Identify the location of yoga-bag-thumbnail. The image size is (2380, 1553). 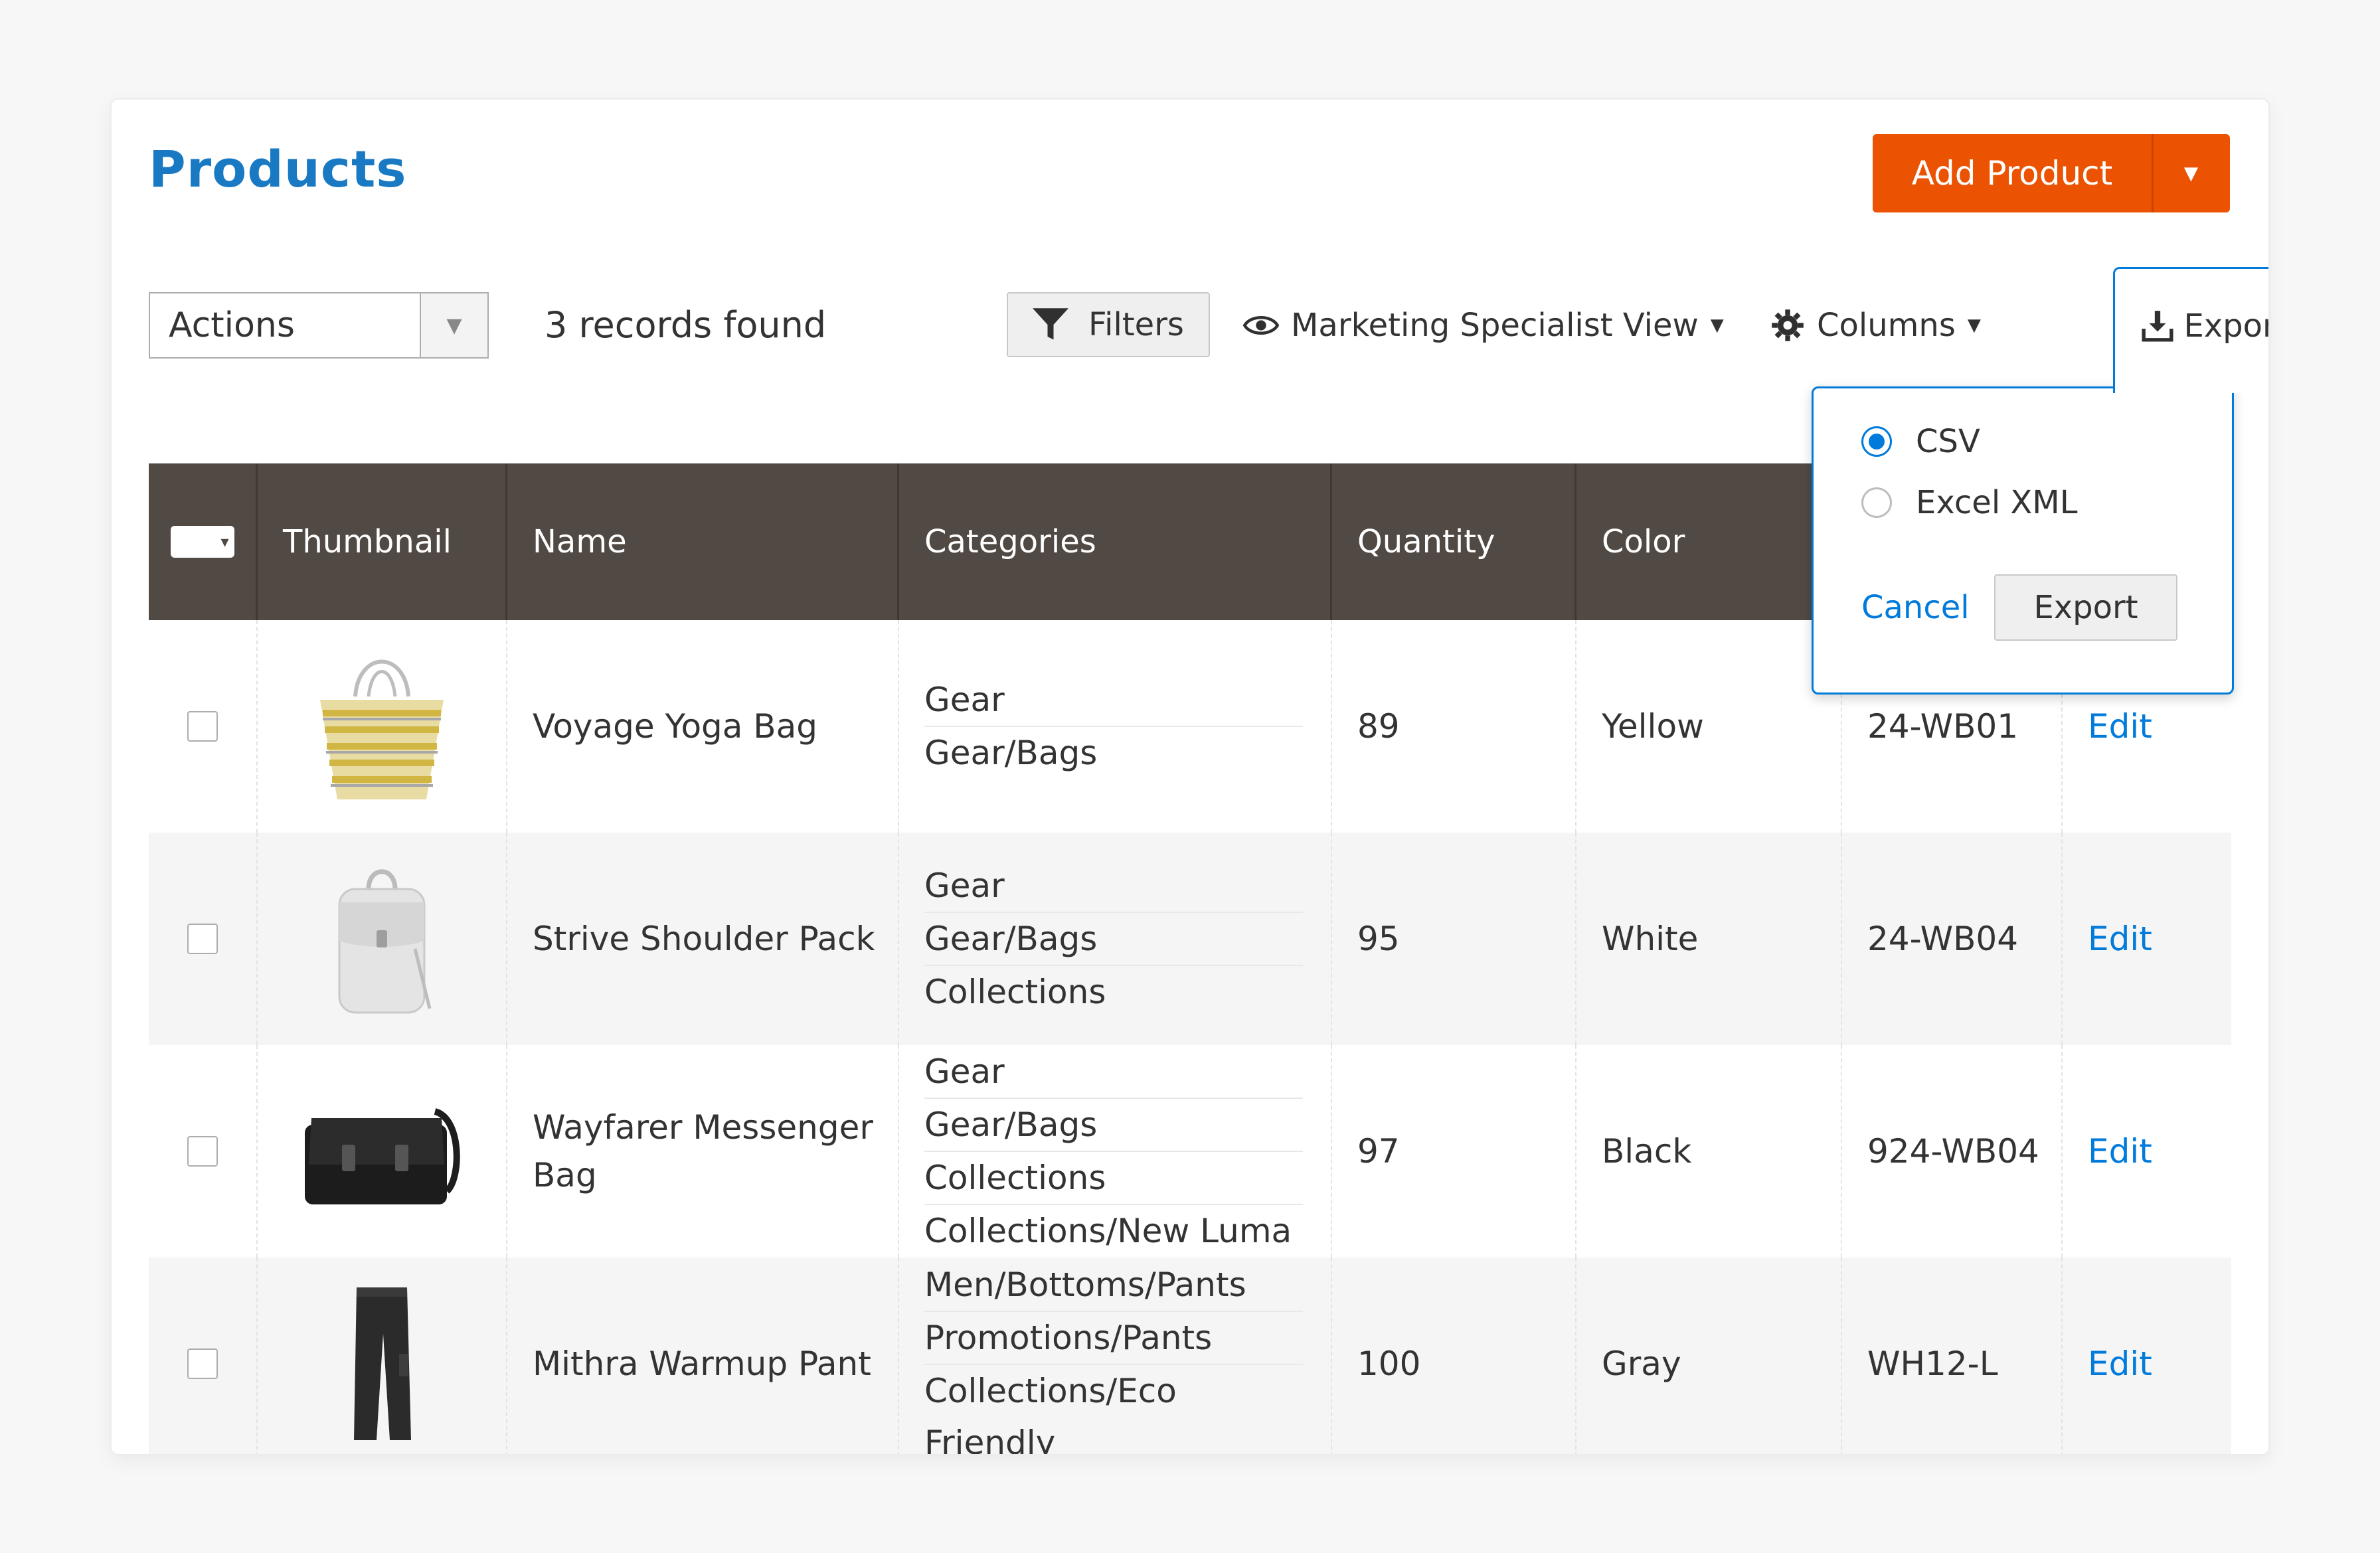
(382, 729).